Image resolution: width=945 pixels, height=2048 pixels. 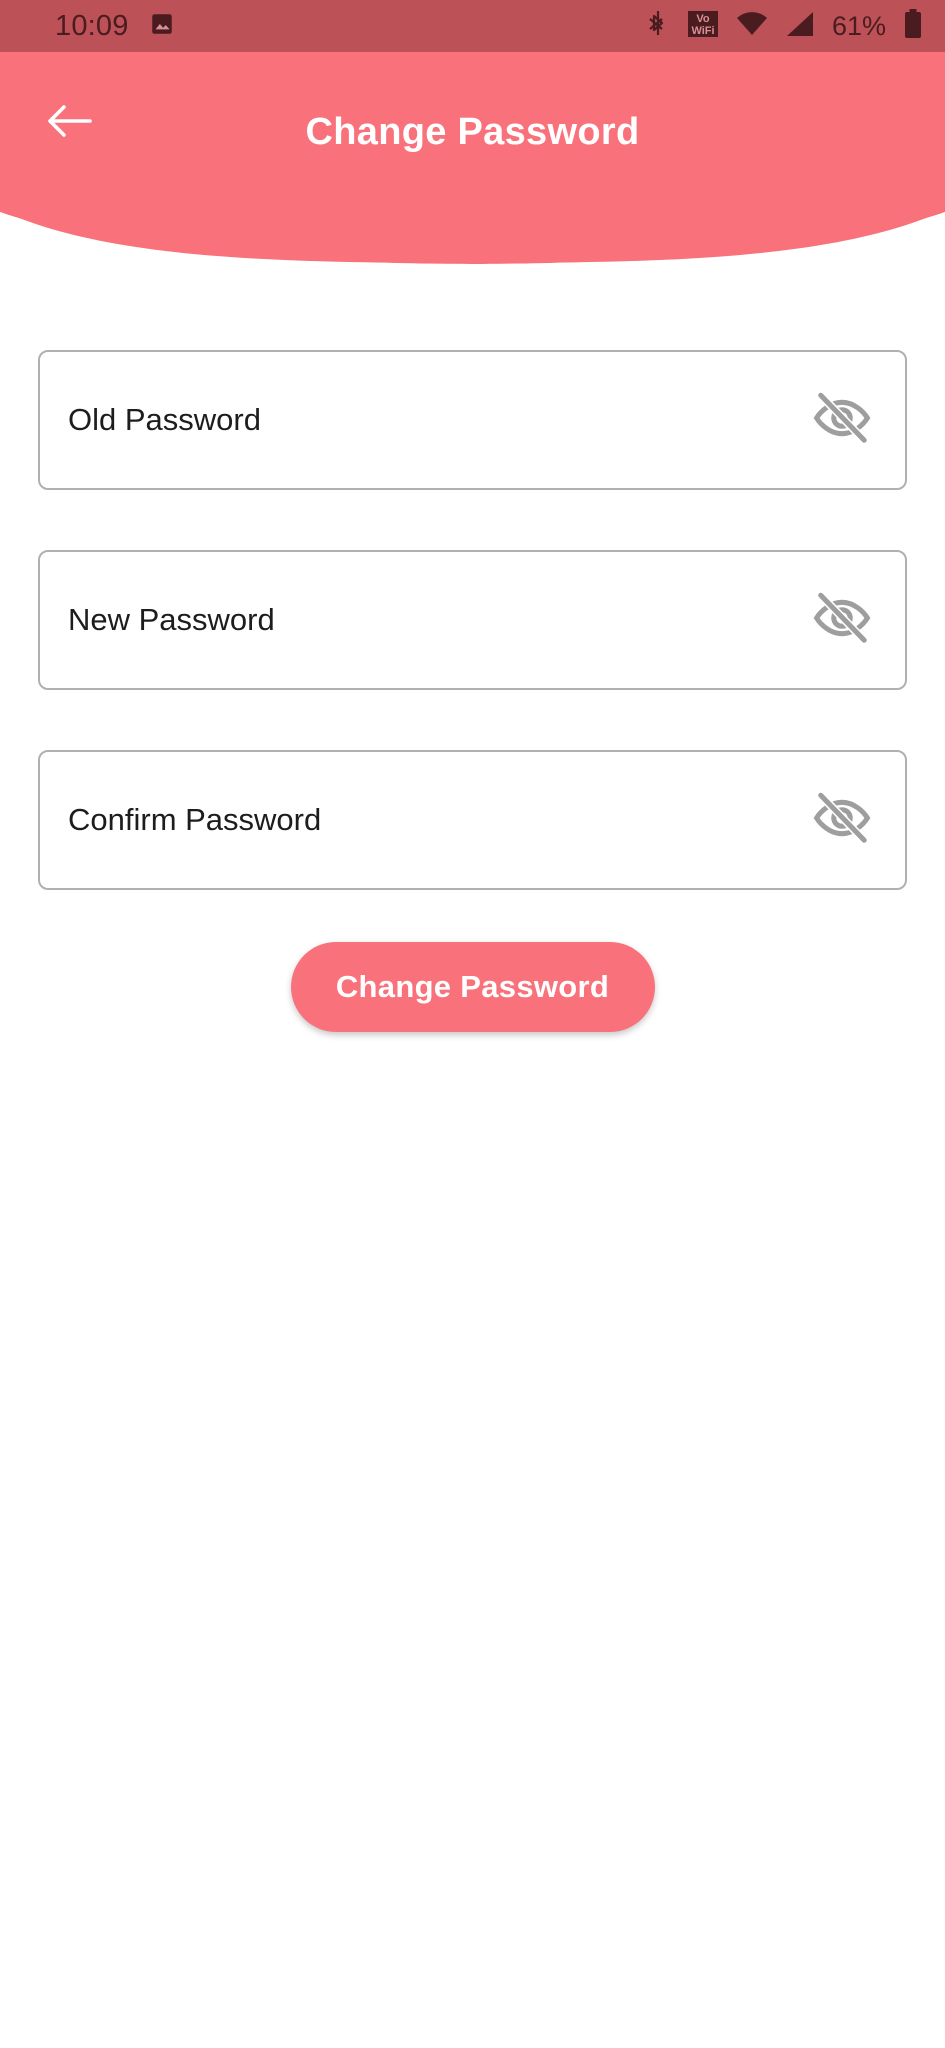 I want to click on status-bar-right: Vo WiFi 61%, so click(x=784, y=26).